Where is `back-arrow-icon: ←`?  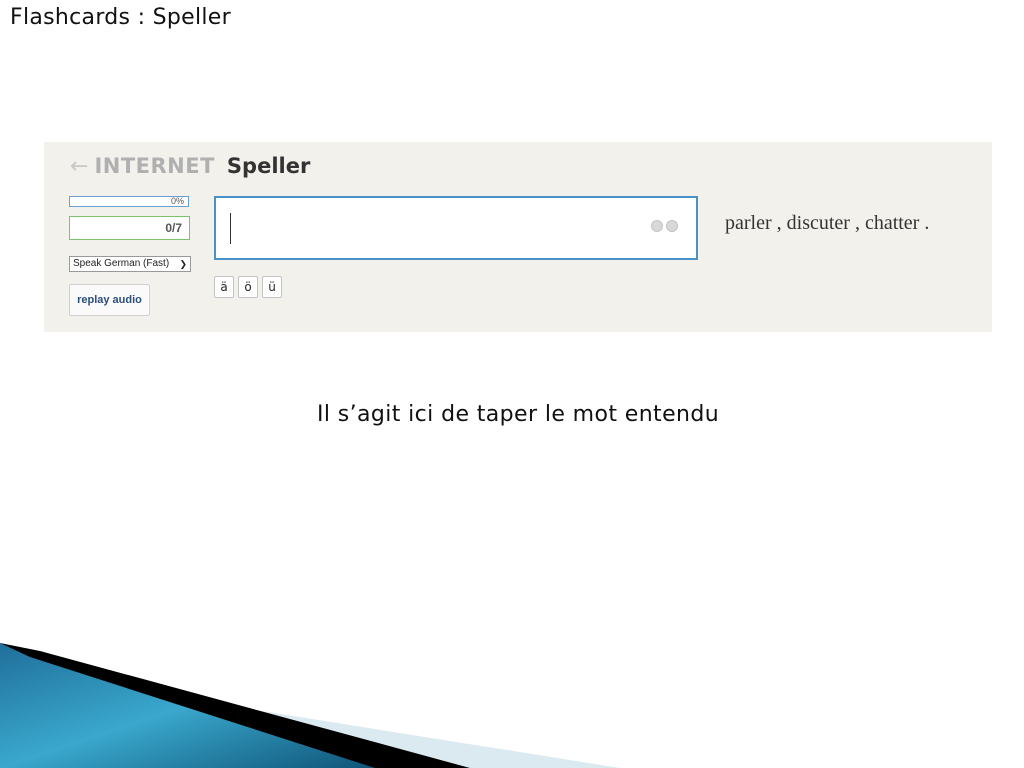 back-arrow-icon: ← is located at coordinates (79, 166).